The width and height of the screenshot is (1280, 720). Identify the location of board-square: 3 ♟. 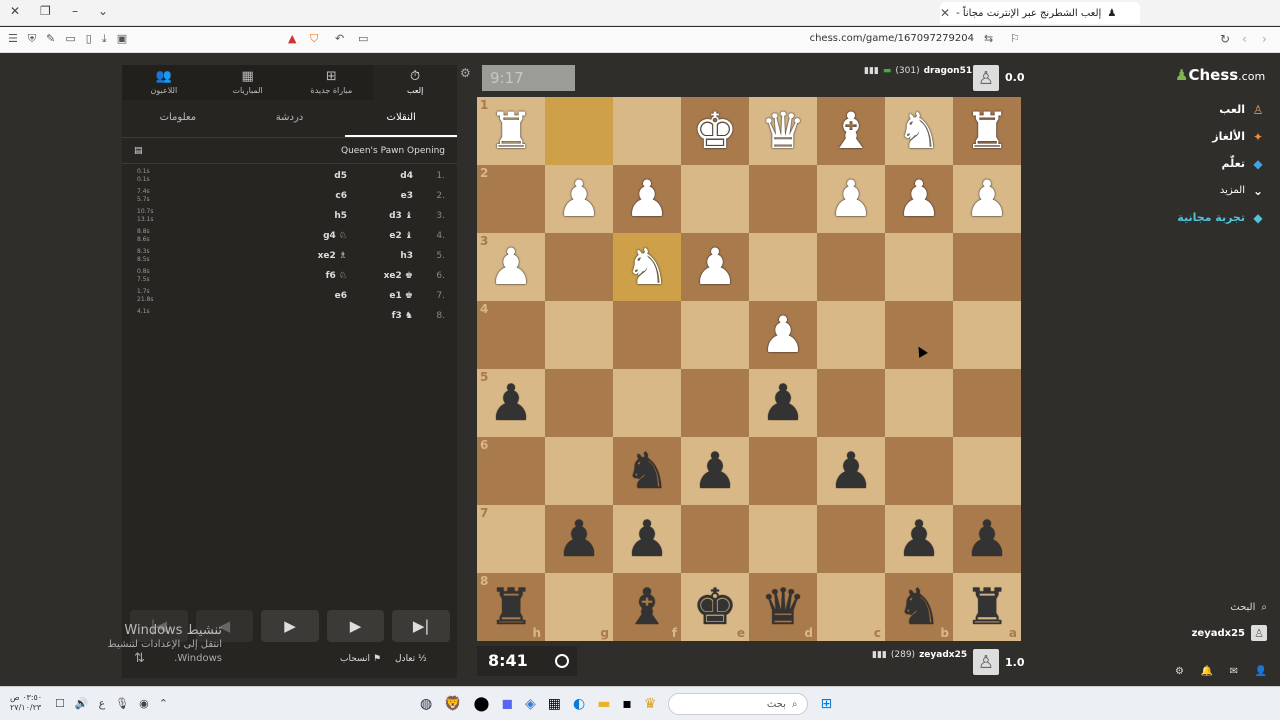
(511, 267).